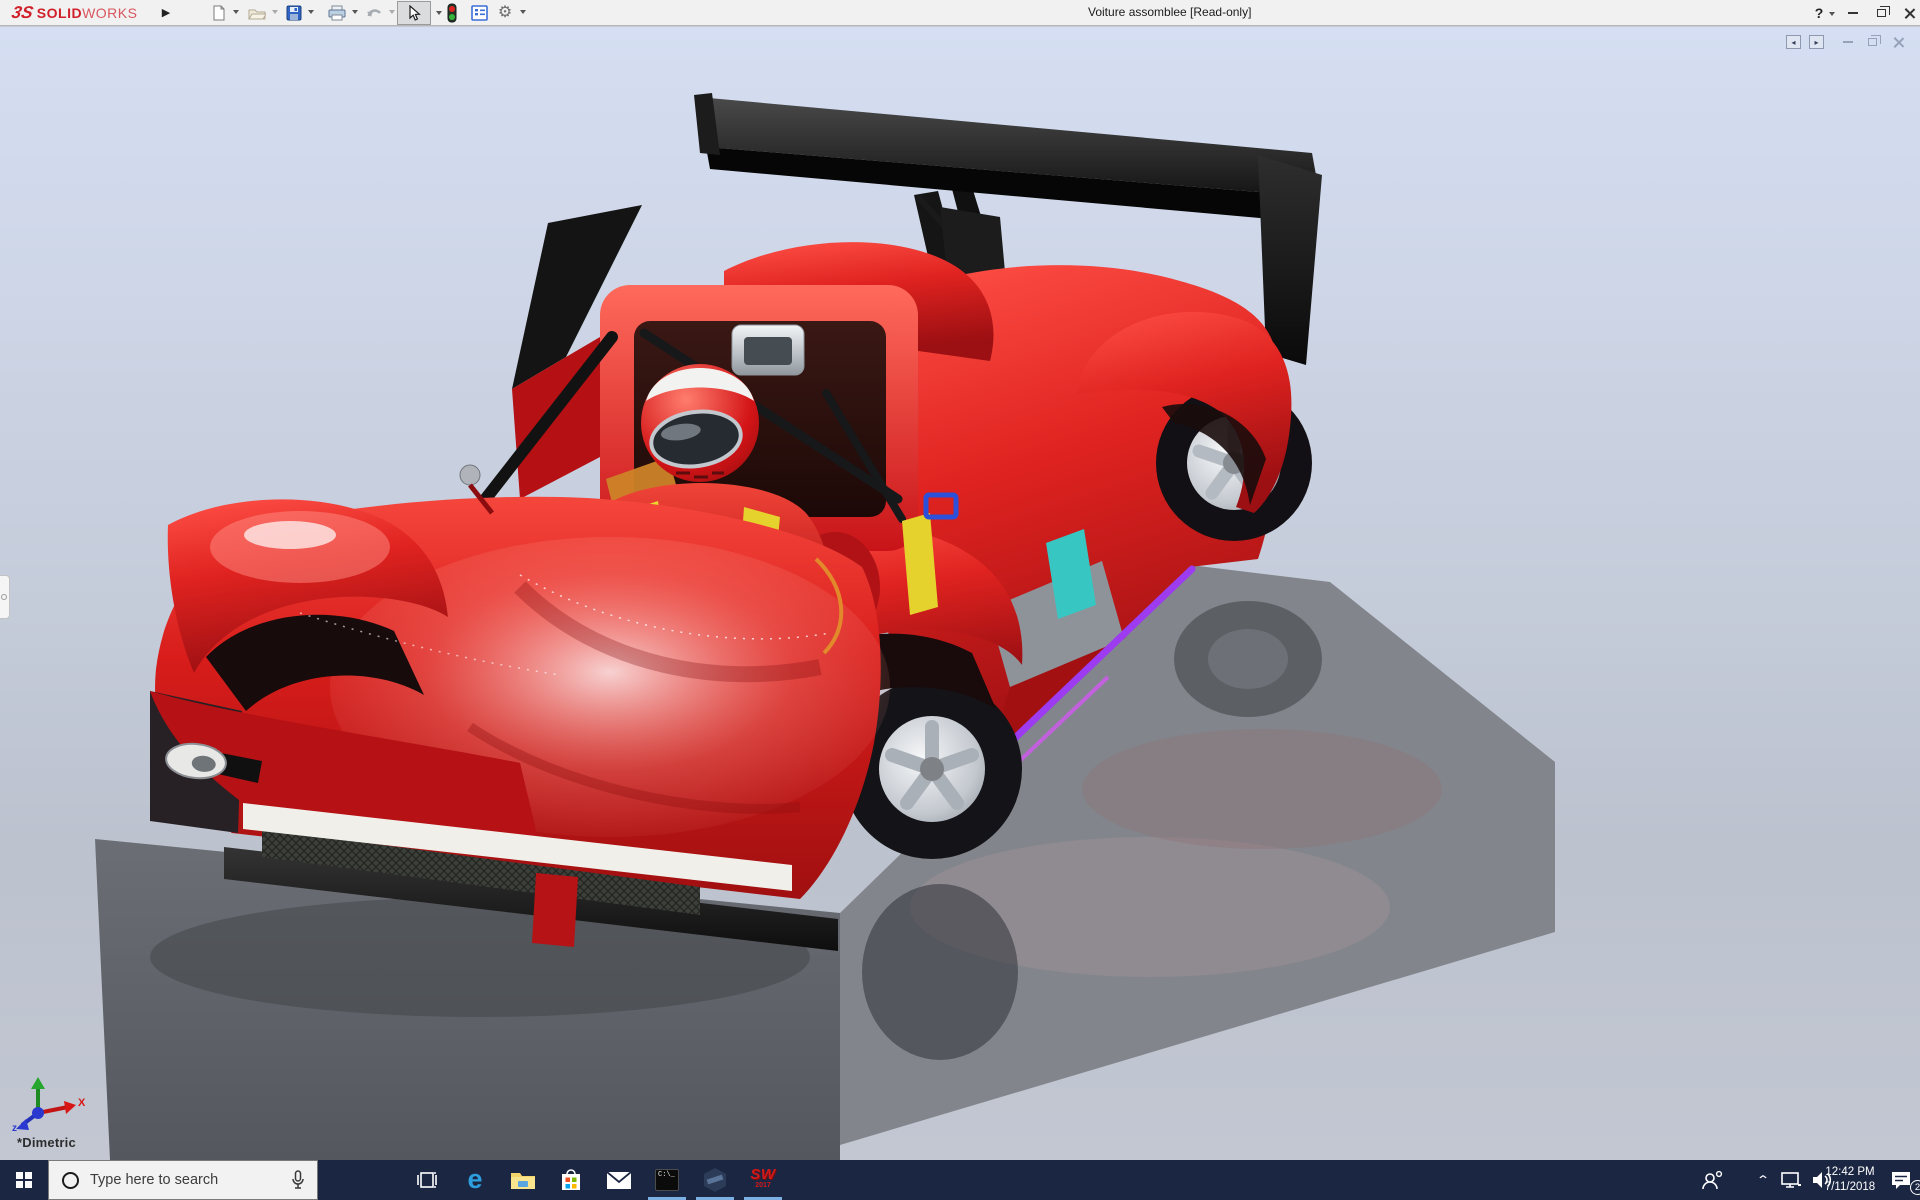 Image resolution: width=1920 pixels, height=1200 pixels. I want to click on action-center-button: 2, so click(1902, 1180).